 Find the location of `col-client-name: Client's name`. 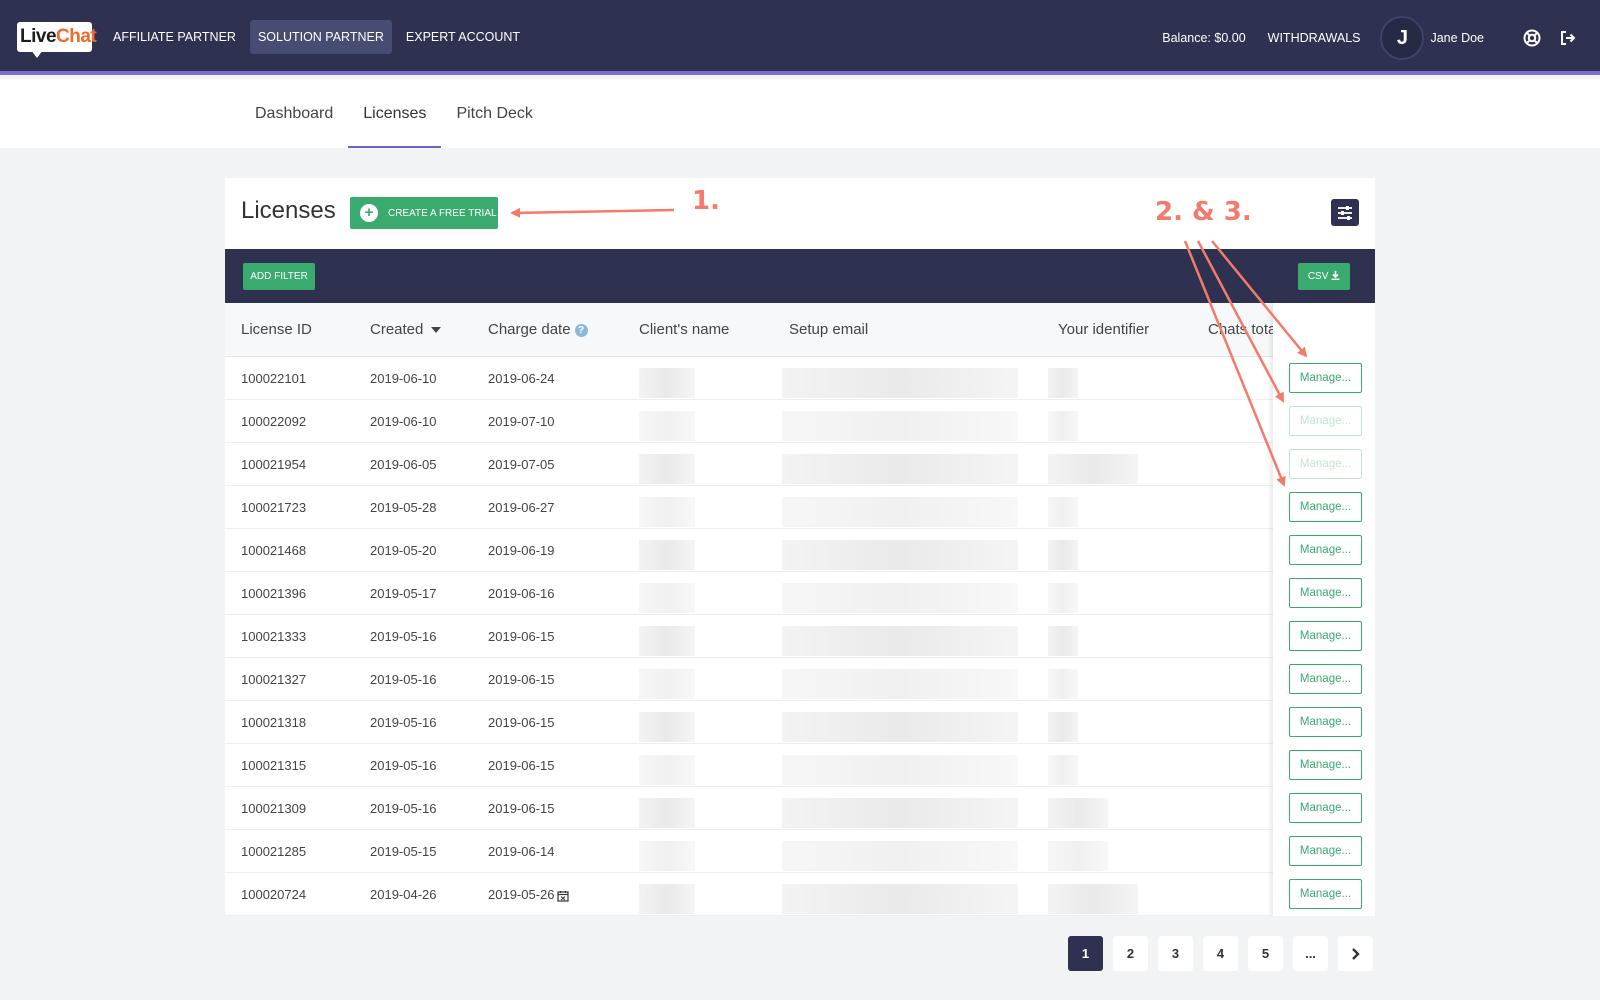

col-client-name: Client's name is located at coordinates (684, 330).